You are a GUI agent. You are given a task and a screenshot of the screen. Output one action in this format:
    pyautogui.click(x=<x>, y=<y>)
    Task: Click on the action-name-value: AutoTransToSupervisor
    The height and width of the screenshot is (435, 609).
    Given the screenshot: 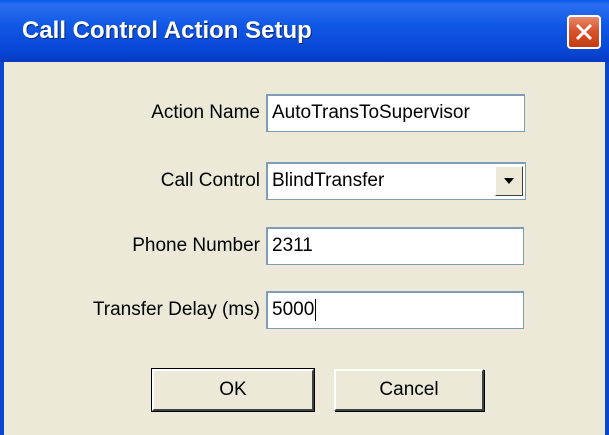 What is the action you would take?
    pyautogui.click(x=371, y=112)
    